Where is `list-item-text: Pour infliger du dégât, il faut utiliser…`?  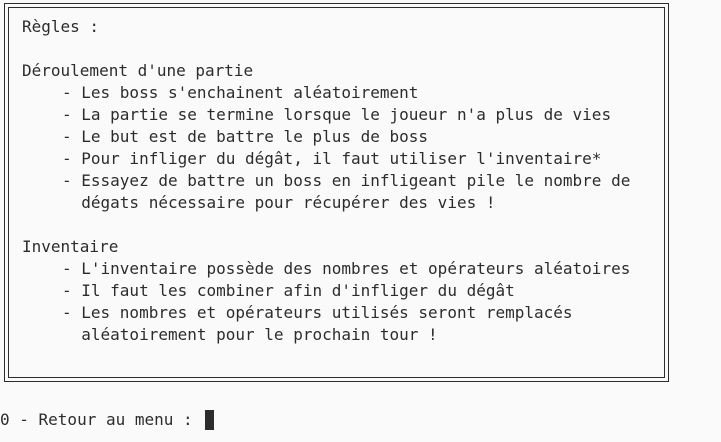
list-item-text: Pour infliger du dégât, il faut utiliser… is located at coordinates (341, 158).